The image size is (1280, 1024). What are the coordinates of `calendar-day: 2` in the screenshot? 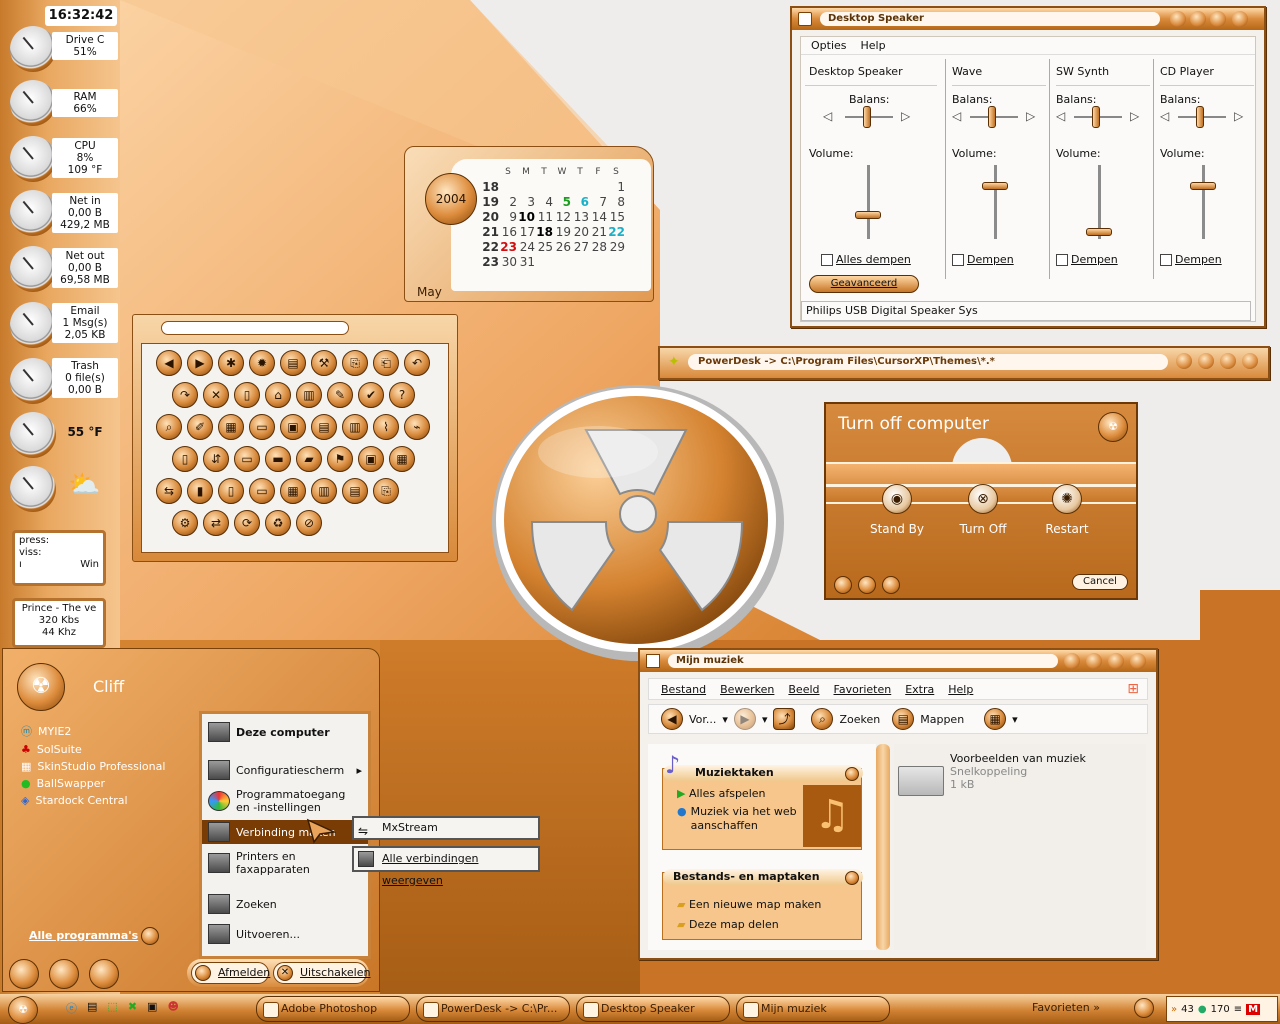 It's located at (508, 202).